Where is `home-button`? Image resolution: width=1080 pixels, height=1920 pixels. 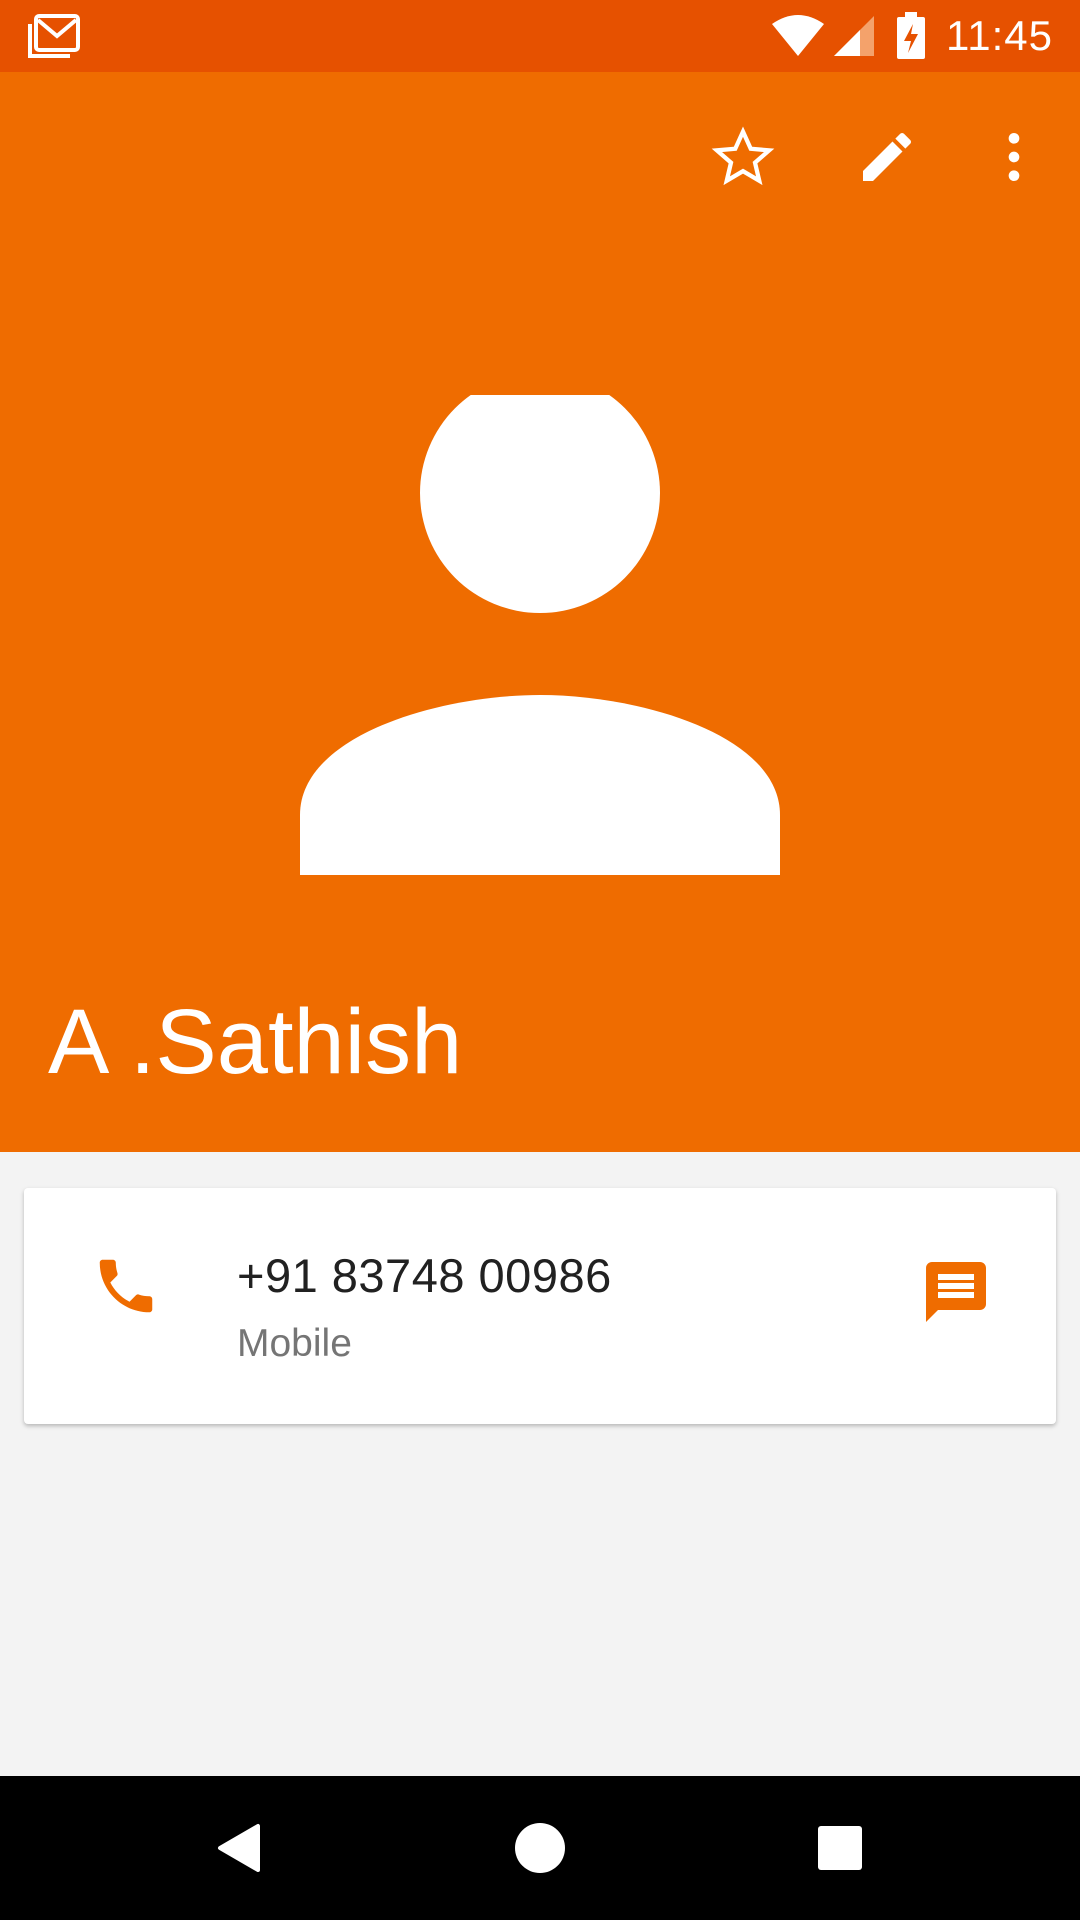
home-button is located at coordinates (540, 1848).